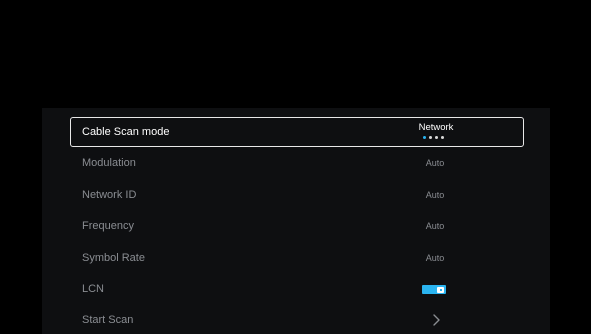 Image resolution: width=591 pixels, height=334 pixels. What do you see at coordinates (434, 289) in the screenshot?
I see `lcn-toggle` at bounding box center [434, 289].